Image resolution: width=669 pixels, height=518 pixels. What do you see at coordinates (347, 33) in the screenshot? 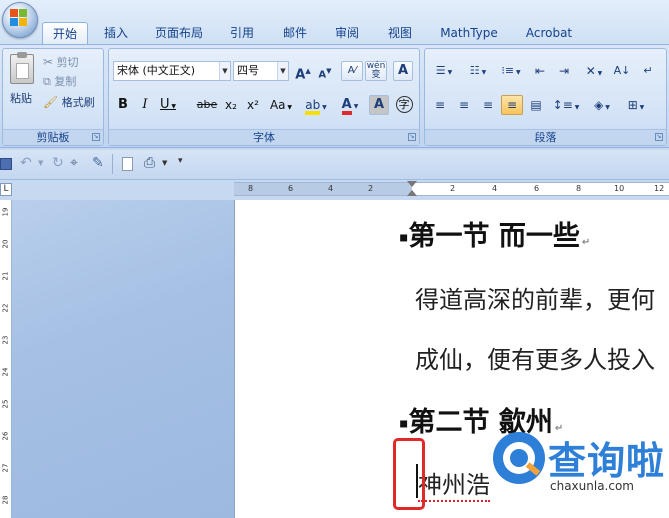
I see `tab-review: 审阅` at bounding box center [347, 33].